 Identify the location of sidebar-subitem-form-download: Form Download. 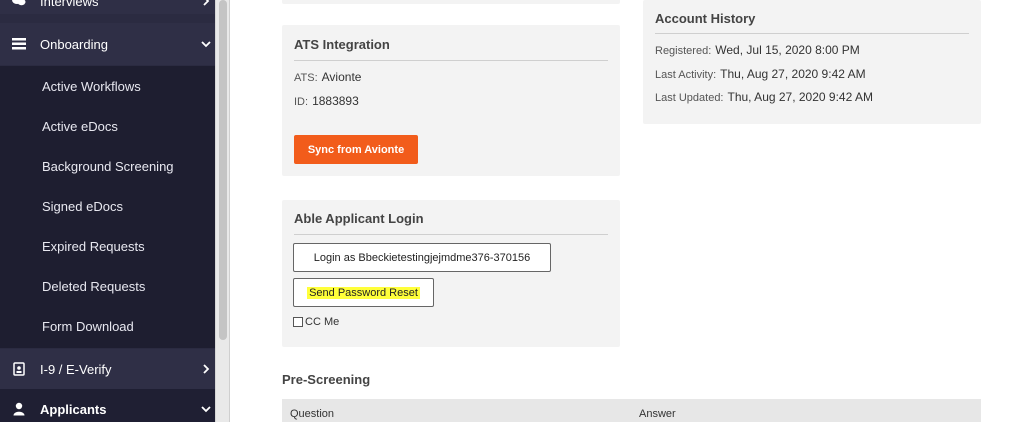
(107, 327).